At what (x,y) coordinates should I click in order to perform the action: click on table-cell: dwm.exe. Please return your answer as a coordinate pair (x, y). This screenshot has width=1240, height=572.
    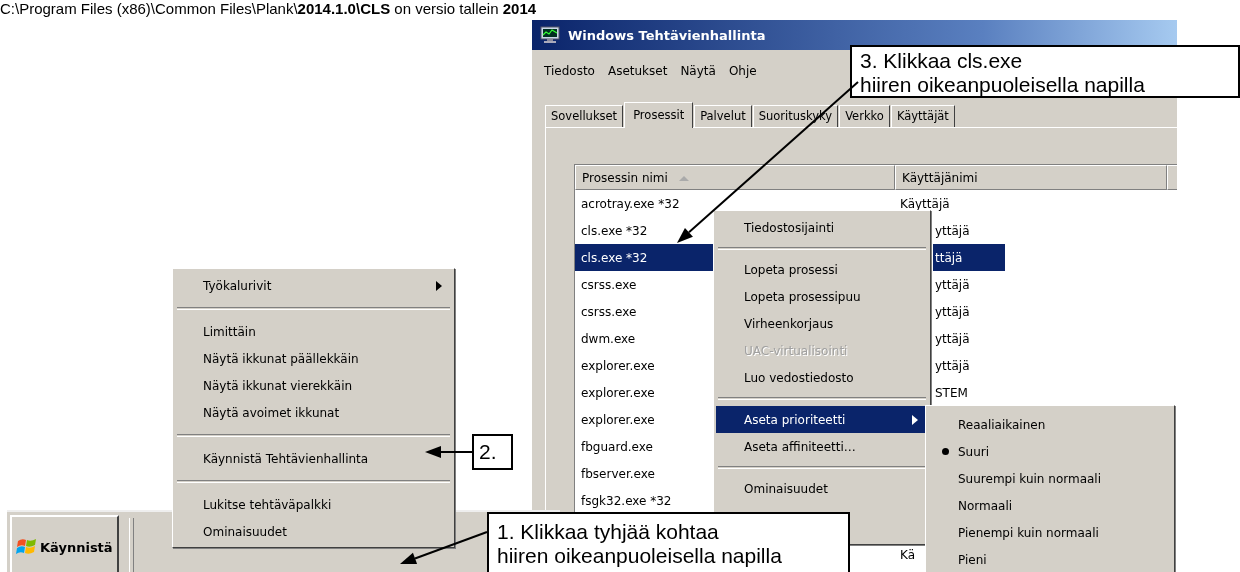
    Looking at the image, I should click on (608, 338).